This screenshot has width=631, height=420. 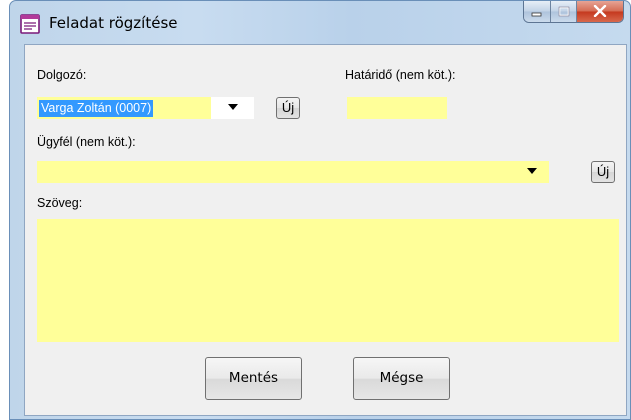 What do you see at coordinates (96, 108) in the screenshot?
I see `employee-selected-value: Varga Zoltán (0007)` at bounding box center [96, 108].